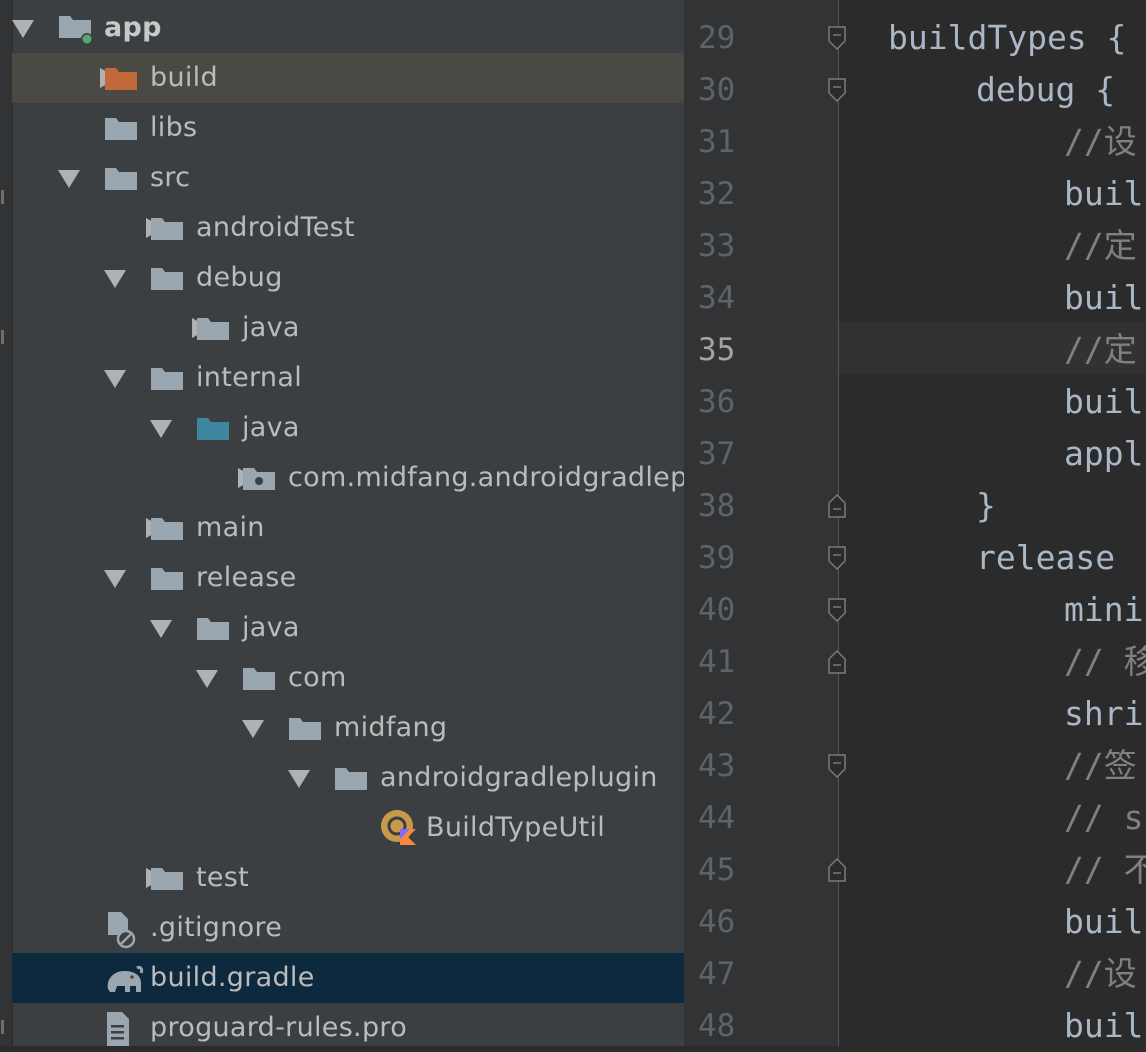  What do you see at coordinates (717, 454) in the screenshot?
I see `line-number: 37` at bounding box center [717, 454].